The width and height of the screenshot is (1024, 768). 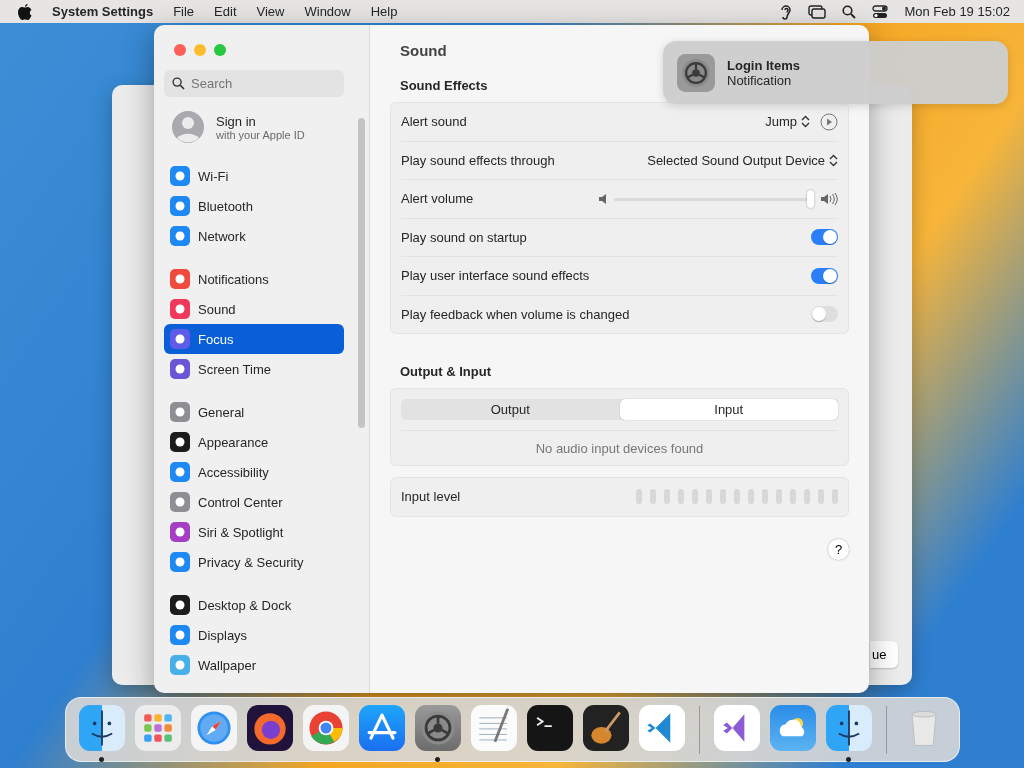 What do you see at coordinates (213, 727) in the screenshot?
I see `compass-icon` at bounding box center [213, 727].